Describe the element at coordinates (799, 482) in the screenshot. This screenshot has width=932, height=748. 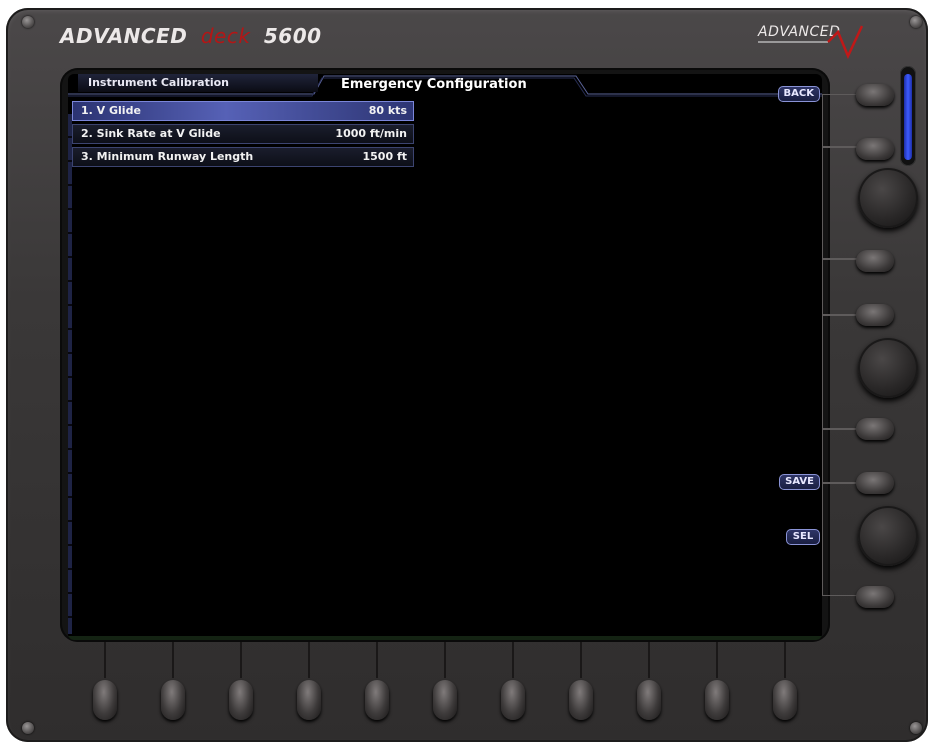
I see `save-softkey-label: SAVE` at that location.